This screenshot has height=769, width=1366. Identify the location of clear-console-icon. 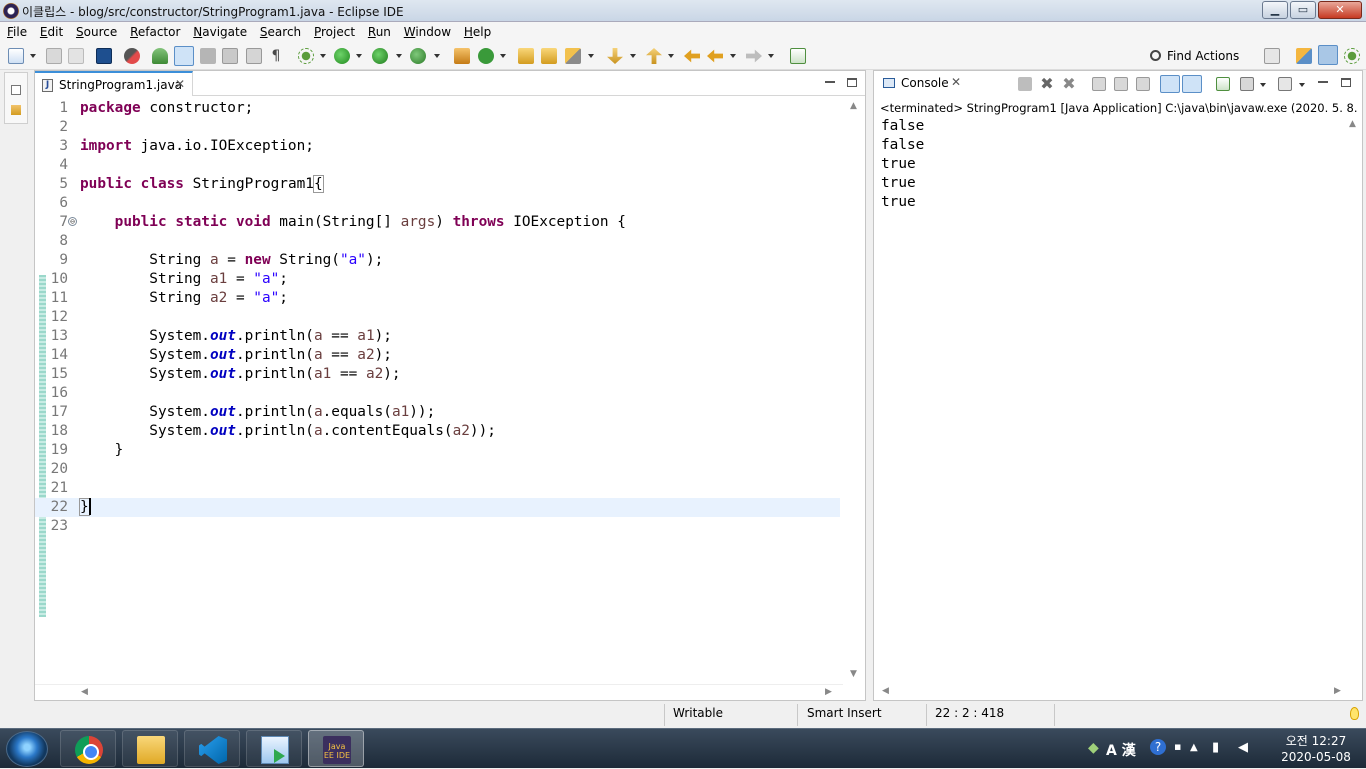
(1099, 84).